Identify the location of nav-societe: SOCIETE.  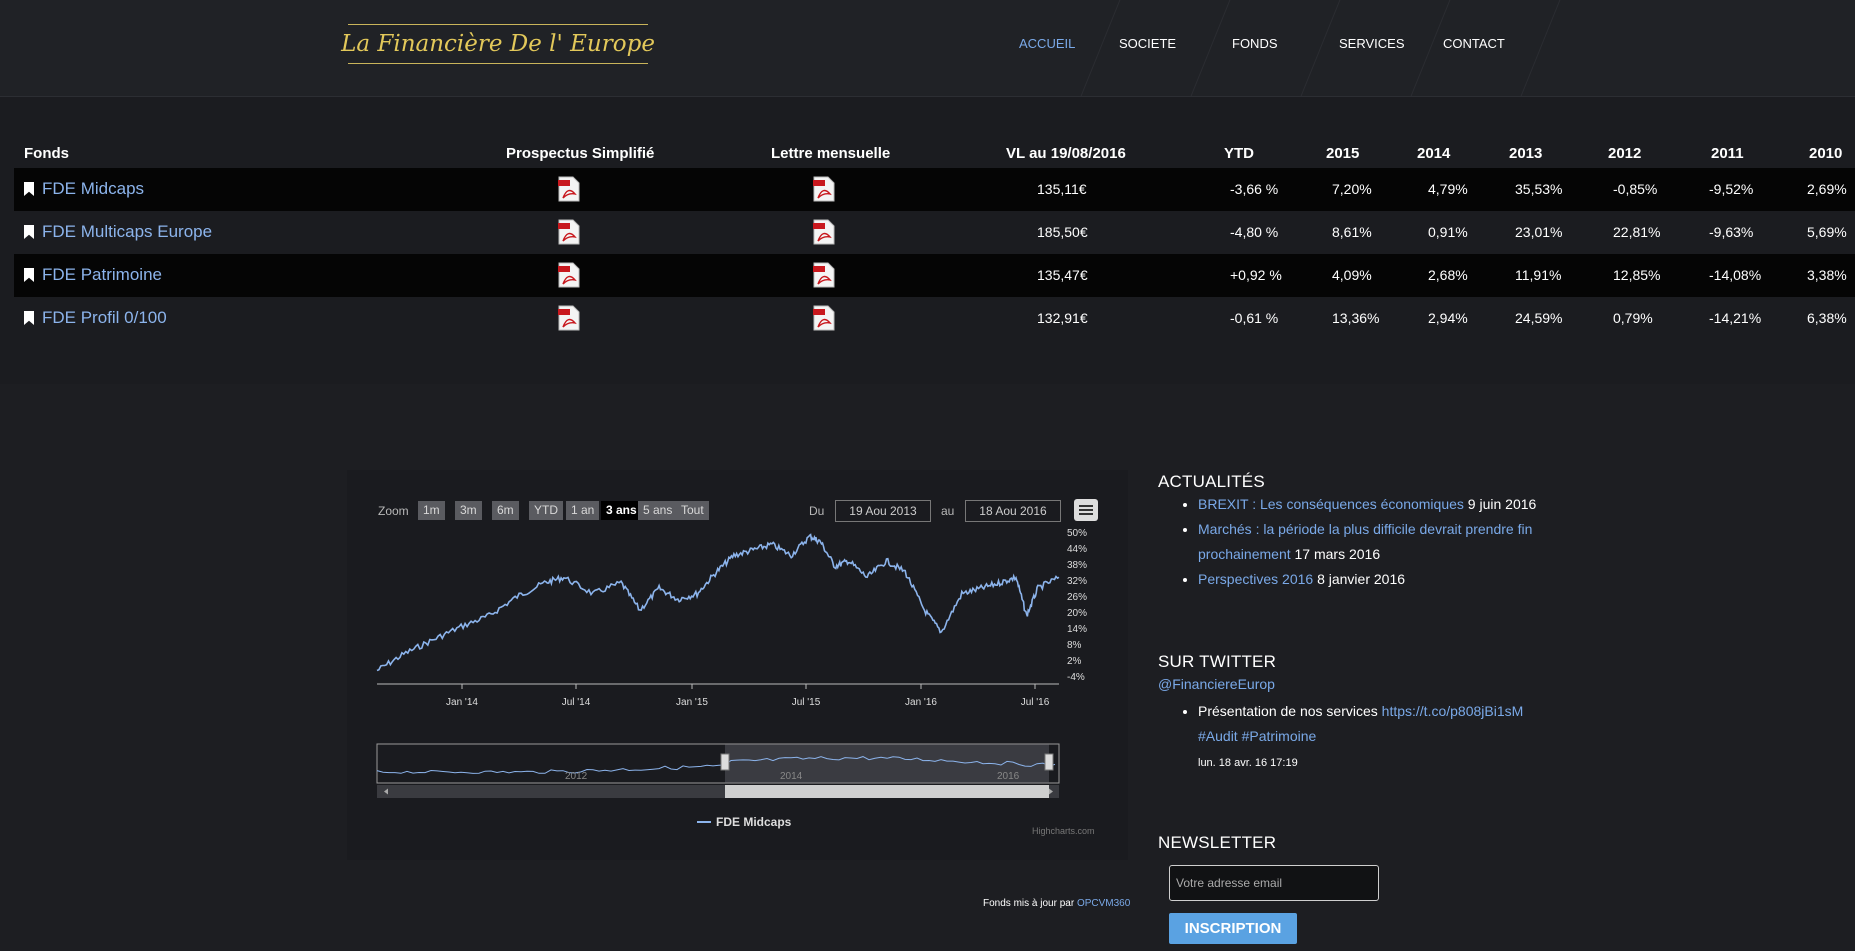
(1147, 43).